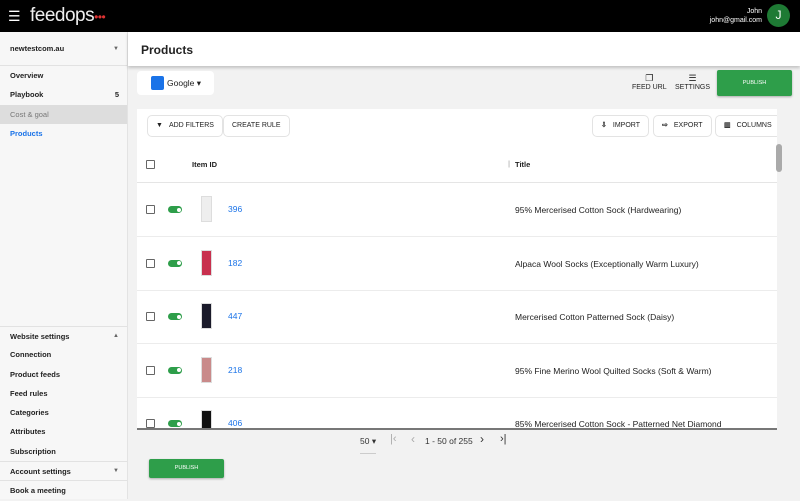  Describe the element at coordinates (457, 165) in the screenshot. I see `table-header: Item ID | Title` at that location.